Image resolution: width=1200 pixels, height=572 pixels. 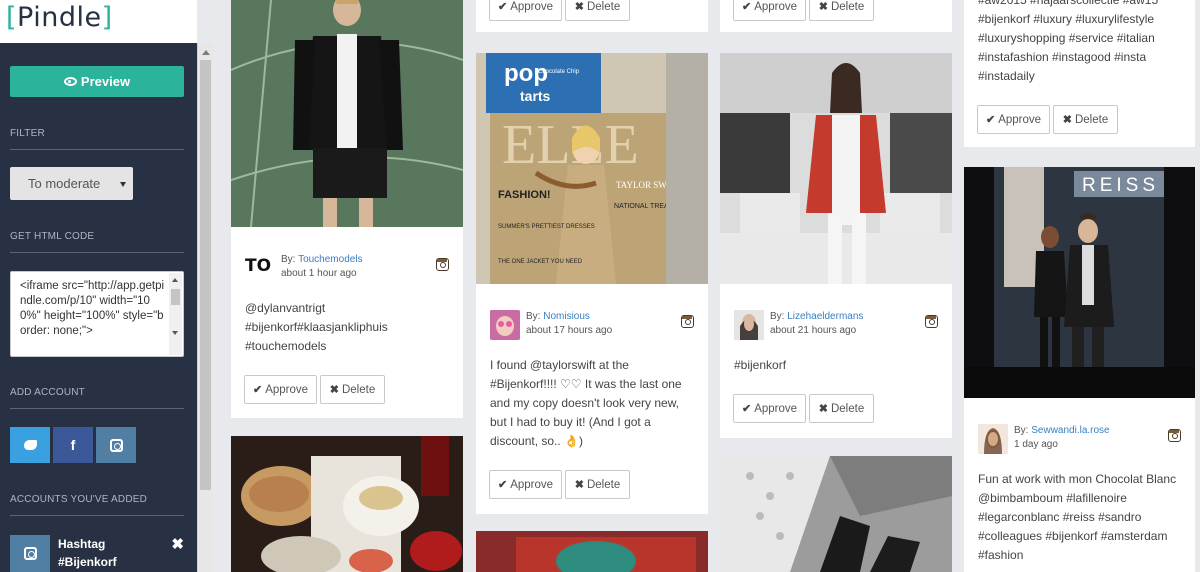 I want to click on facebook-icon: f, so click(x=73, y=445).